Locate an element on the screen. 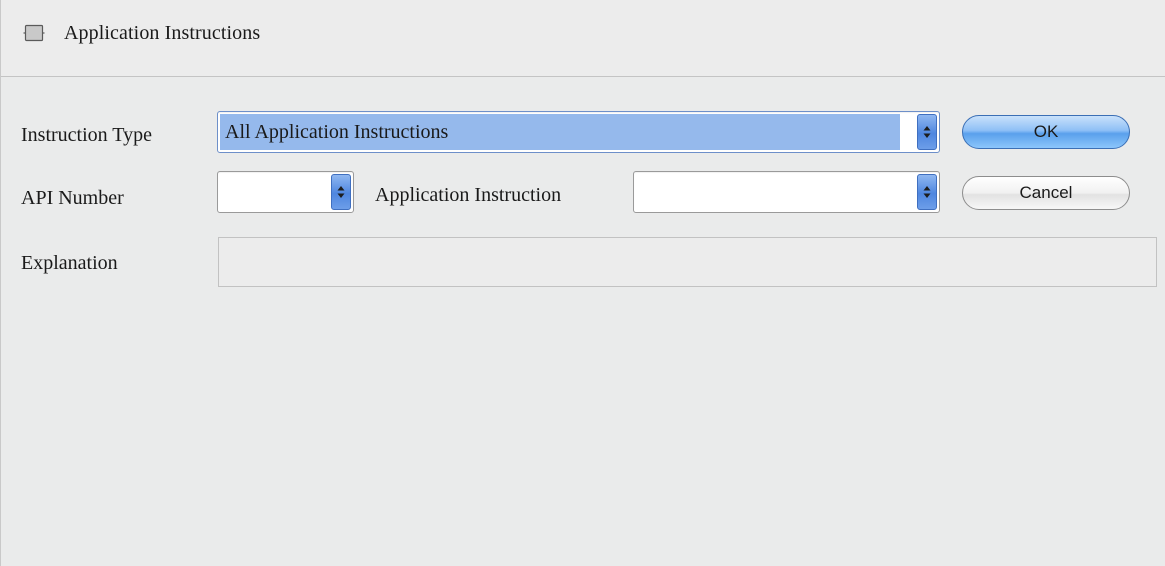  instruction-type-value: All Application Instructions is located at coordinates (337, 132).